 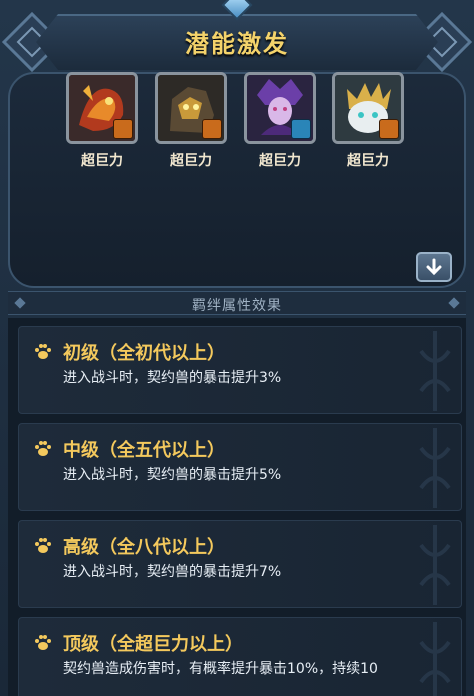 I want to click on section-header: 羁绊属性效果, so click(x=237, y=303).